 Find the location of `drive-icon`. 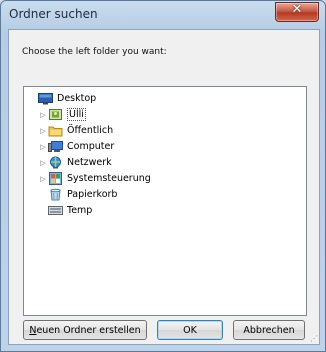

drive-icon is located at coordinates (55, 210).